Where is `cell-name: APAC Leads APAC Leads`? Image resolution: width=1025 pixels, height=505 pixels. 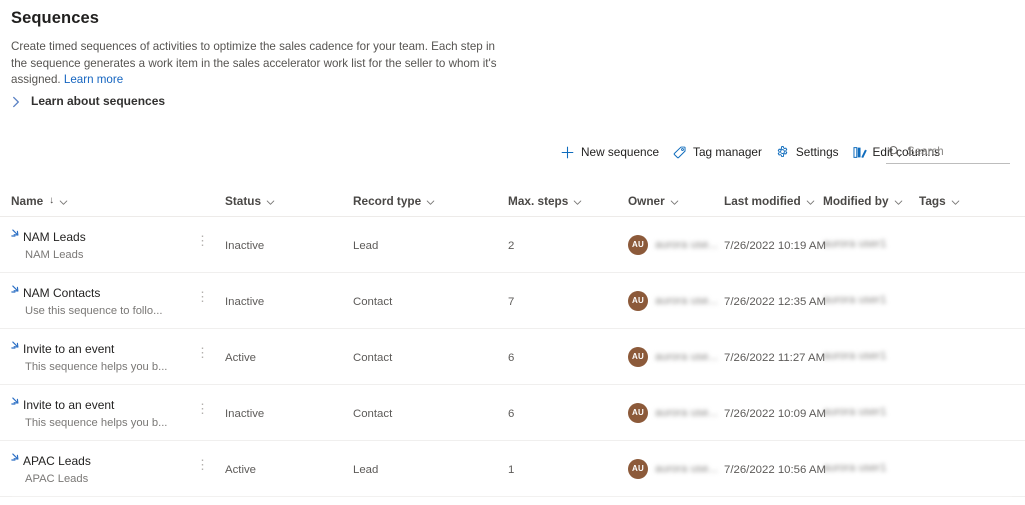
cell-name: APAC Leads APAC Leads is located at coordinates (101, 468).